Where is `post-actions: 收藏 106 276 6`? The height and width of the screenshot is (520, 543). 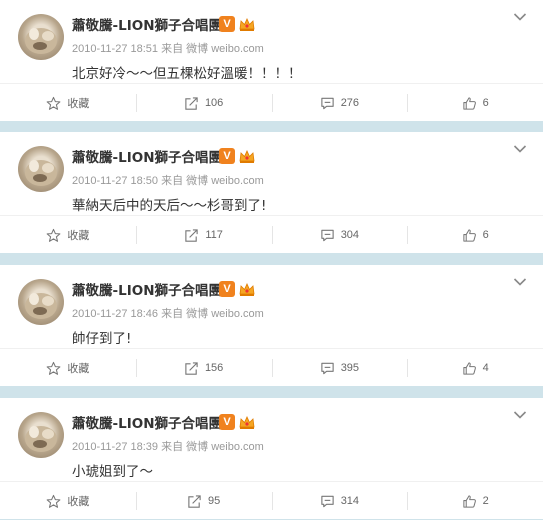
post-actions: 收藏 106 276 6 is located at coordinates (271, 102).